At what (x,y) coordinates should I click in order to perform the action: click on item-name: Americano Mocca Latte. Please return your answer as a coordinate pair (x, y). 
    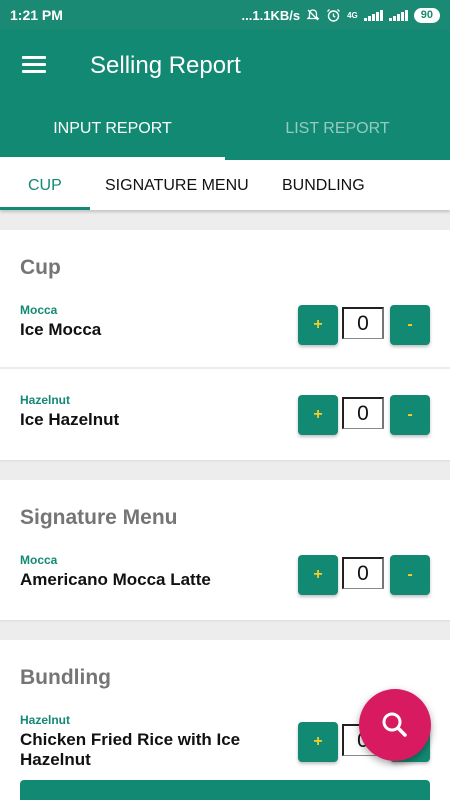
    Looking at the image, I should click on (115, 579).